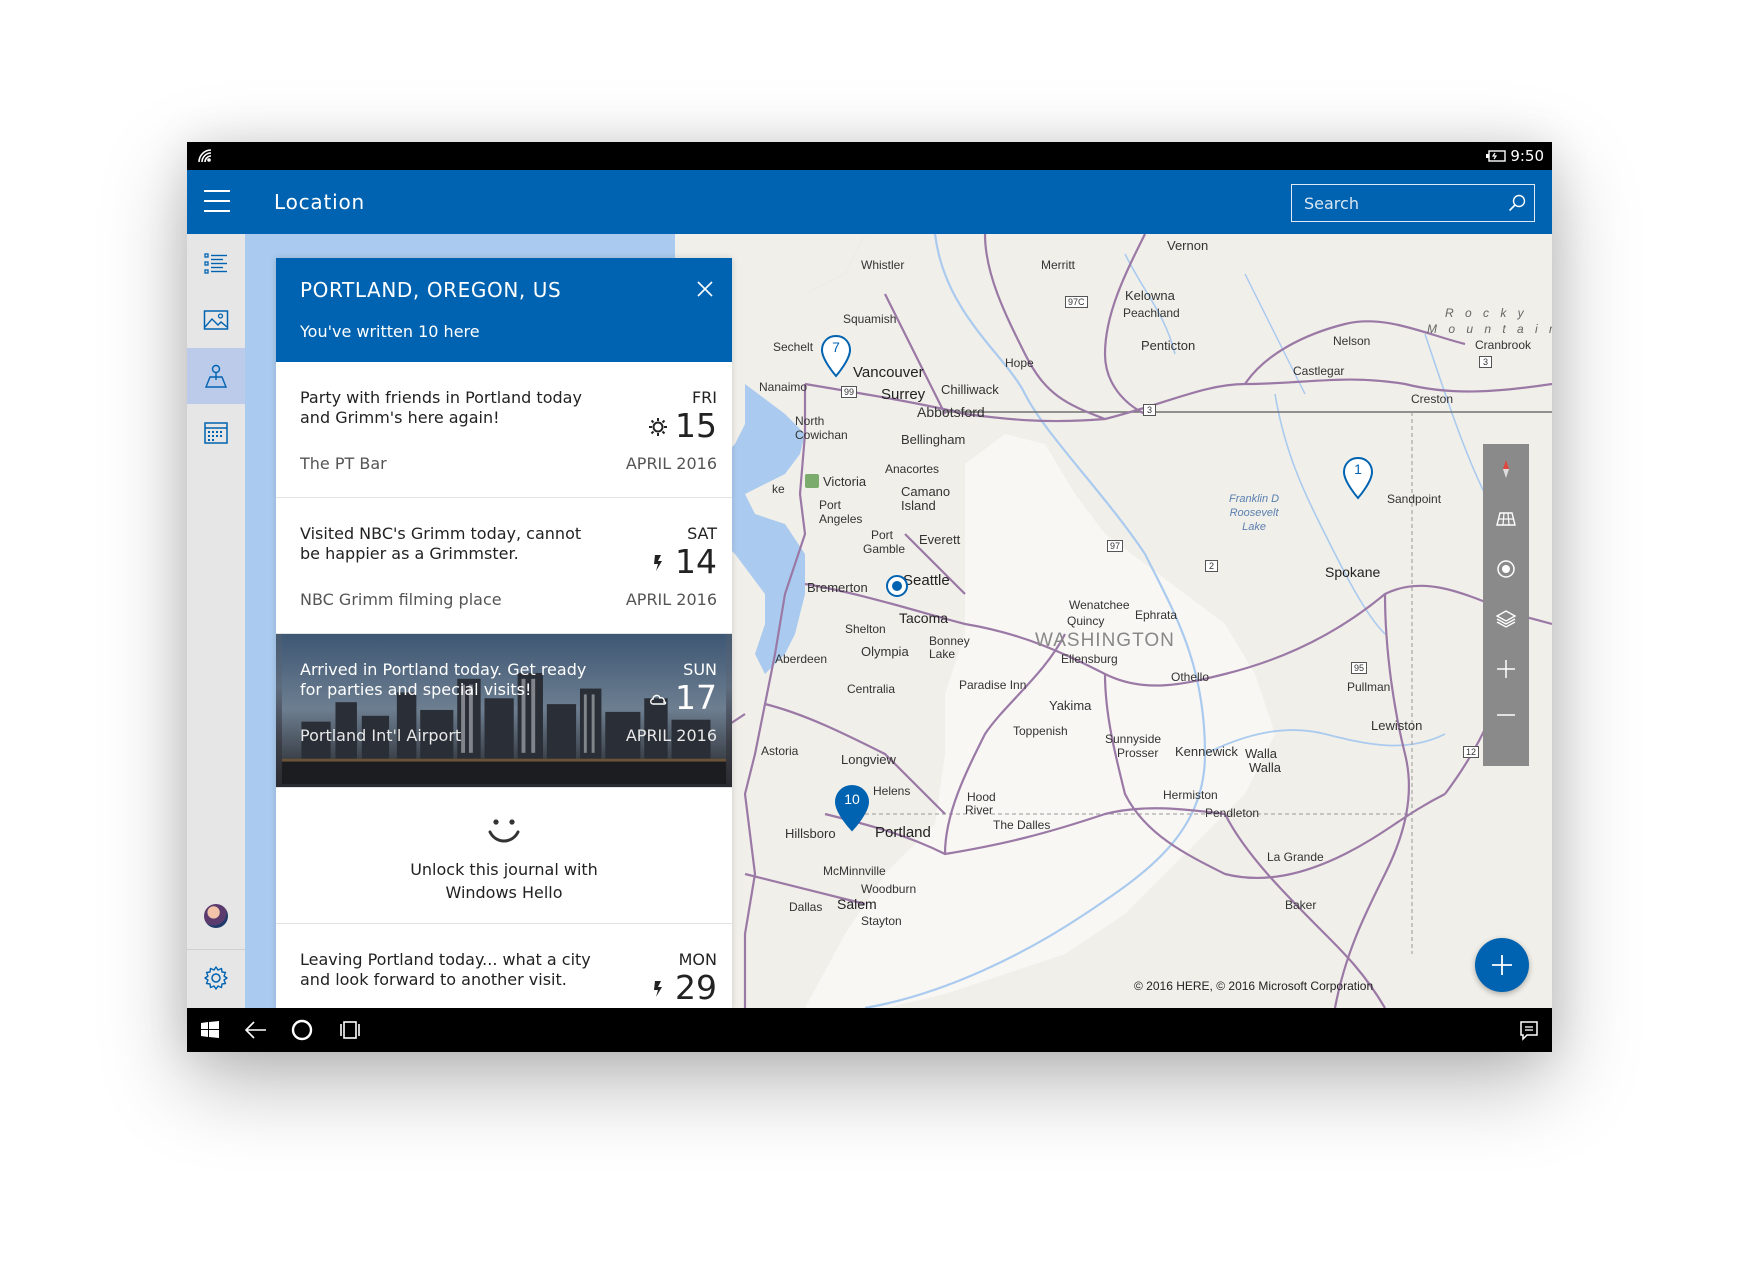  I want to click on nav-location, so click(216, 376).